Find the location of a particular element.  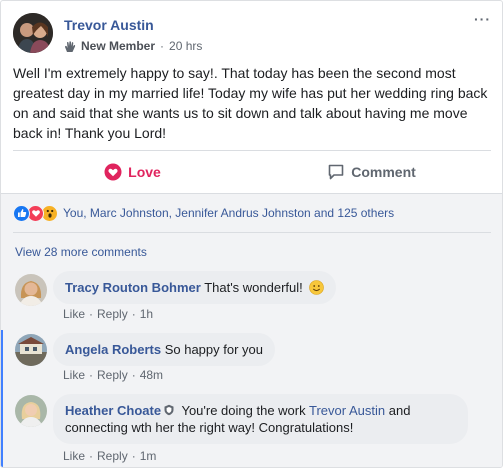

comment-actions: Like · Reply · 1m is located at coordinates (109, 456).